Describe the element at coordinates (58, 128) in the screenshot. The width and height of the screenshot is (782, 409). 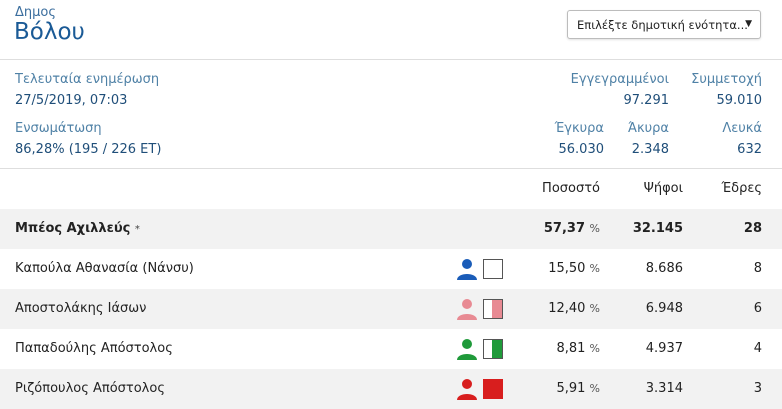
I see `incorporation-label: Ενσωμάτωση` at that location.